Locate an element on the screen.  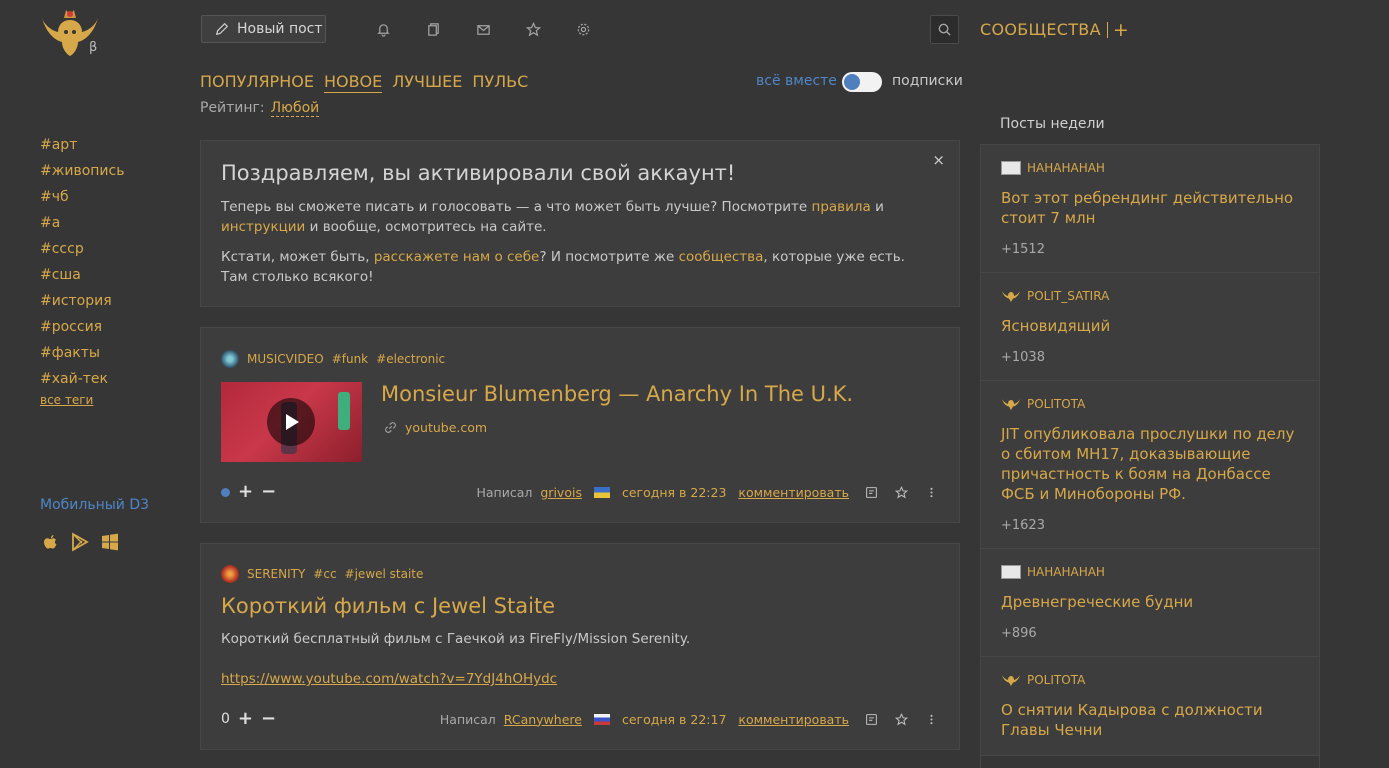
rating-dropdown: Любой is located at coordinates (295, 108).